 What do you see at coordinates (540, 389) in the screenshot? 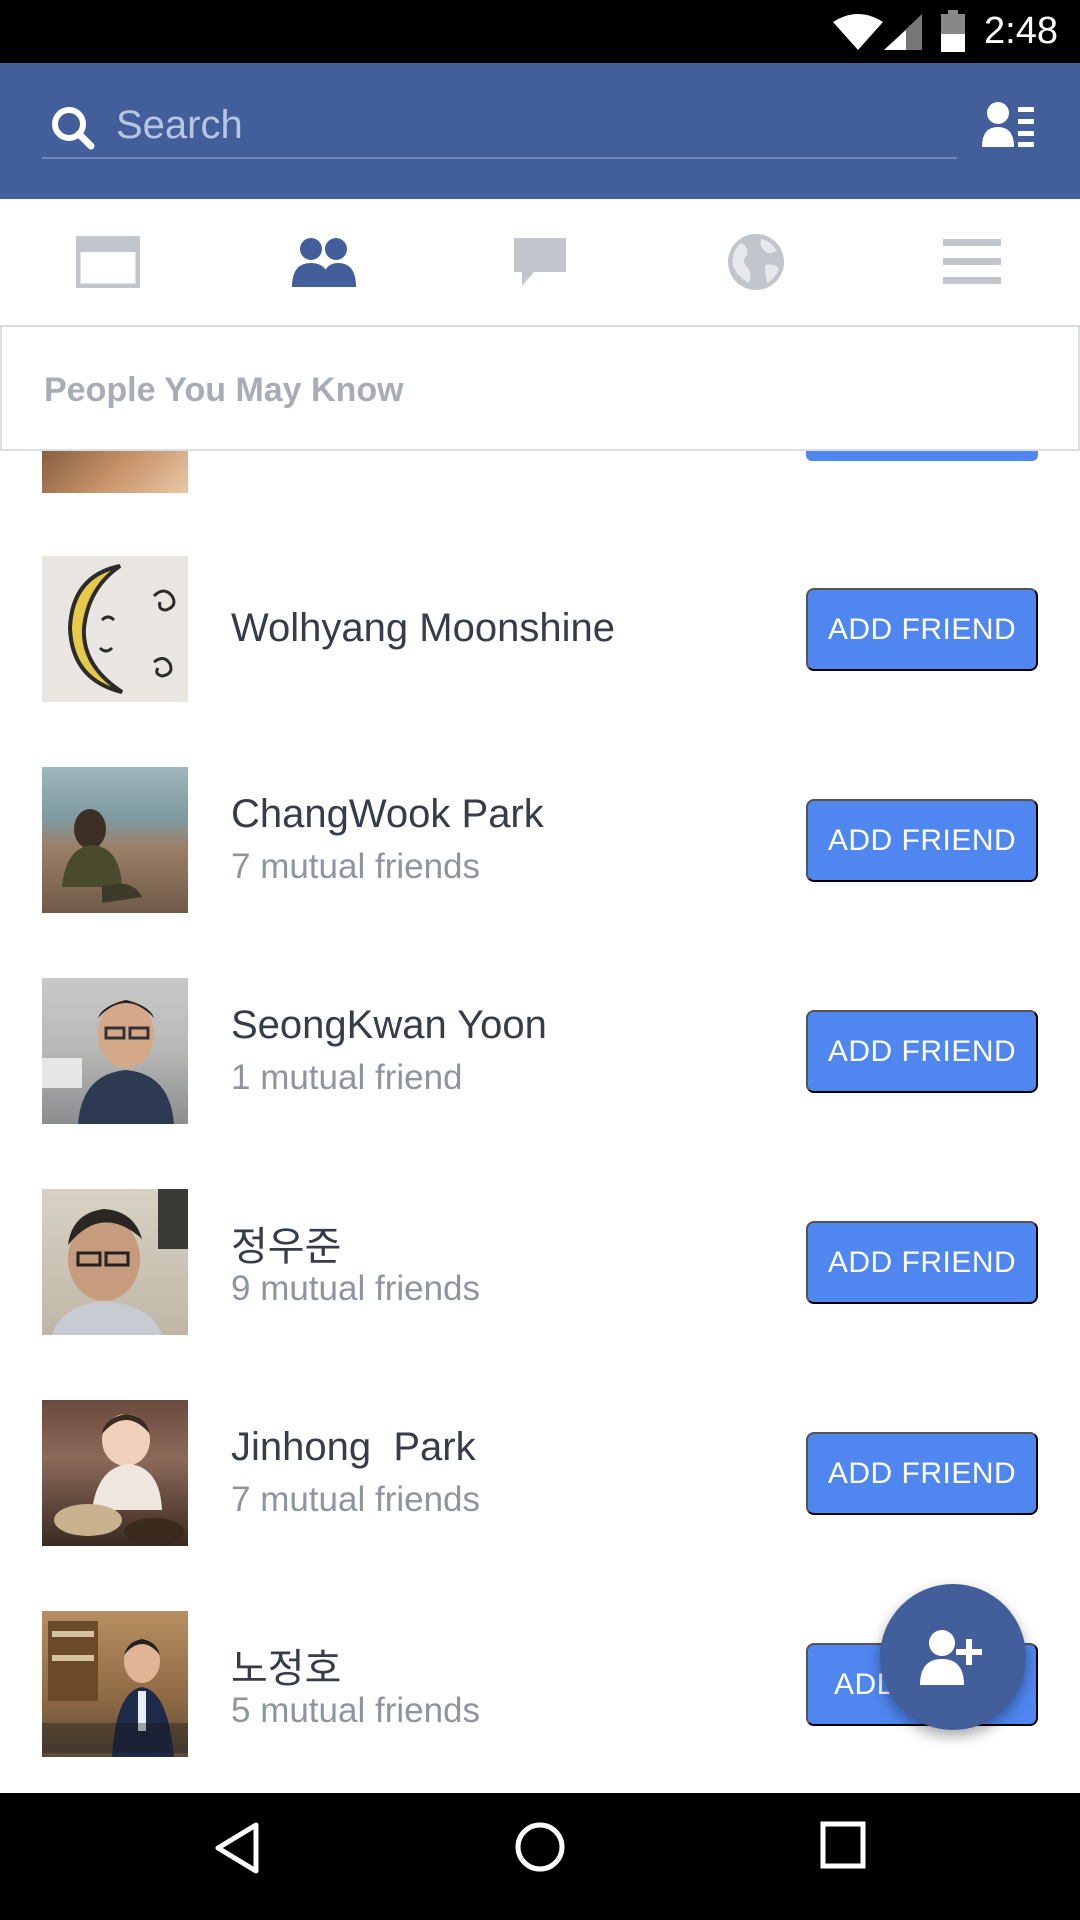
I see `section-header: People You May Know` at bounding box center [540, 389].